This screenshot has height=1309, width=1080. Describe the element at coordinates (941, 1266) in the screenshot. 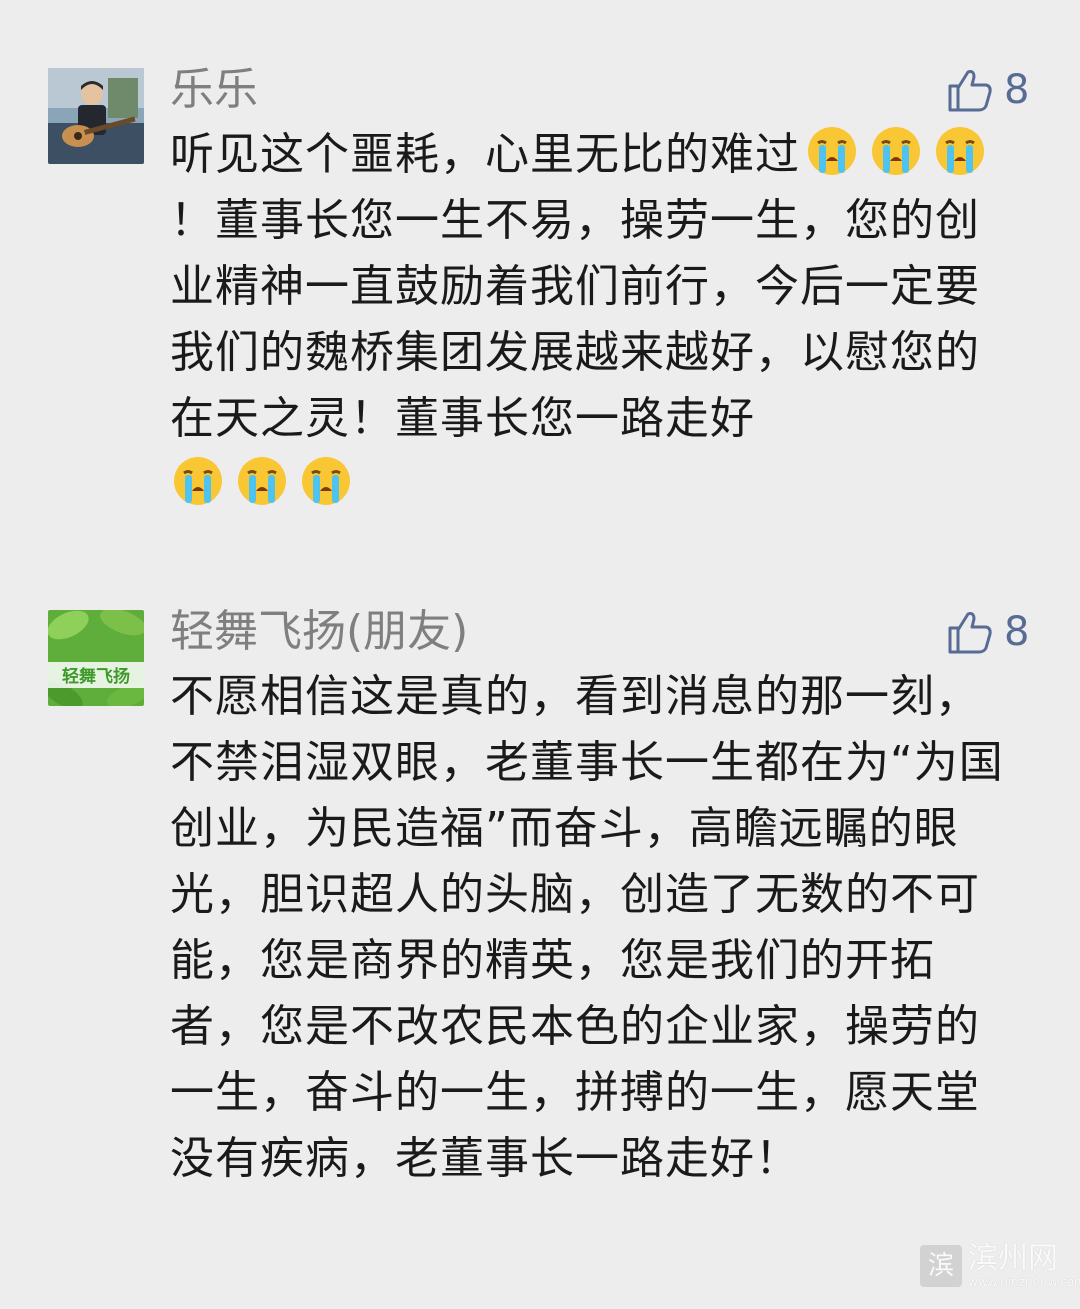

I see `watermark-logo-icon: 滨` at that location.